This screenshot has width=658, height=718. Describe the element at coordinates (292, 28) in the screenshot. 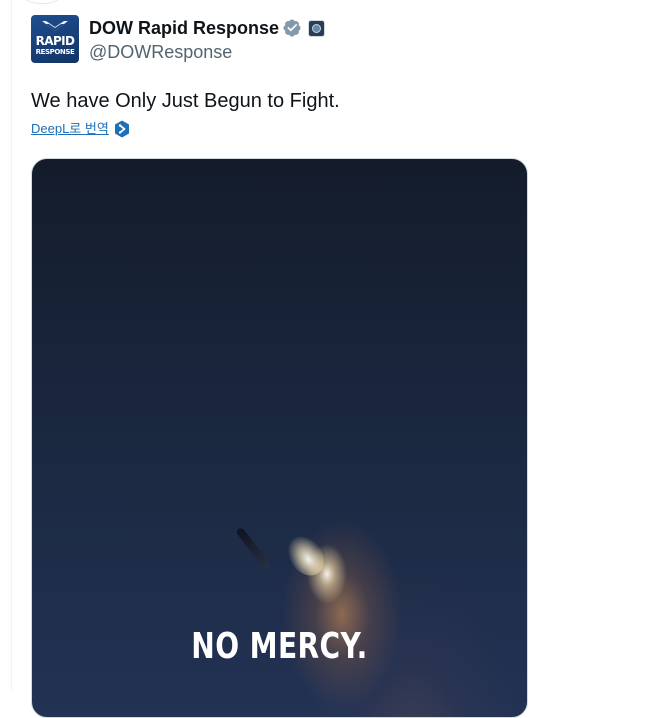

I see `verified-badge-icon` at that location.